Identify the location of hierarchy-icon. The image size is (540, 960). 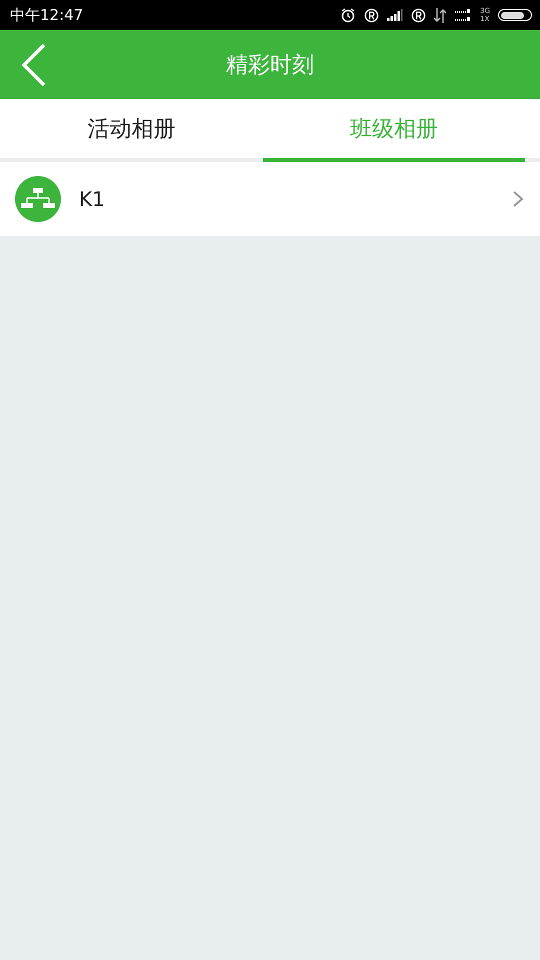
(38, 199).